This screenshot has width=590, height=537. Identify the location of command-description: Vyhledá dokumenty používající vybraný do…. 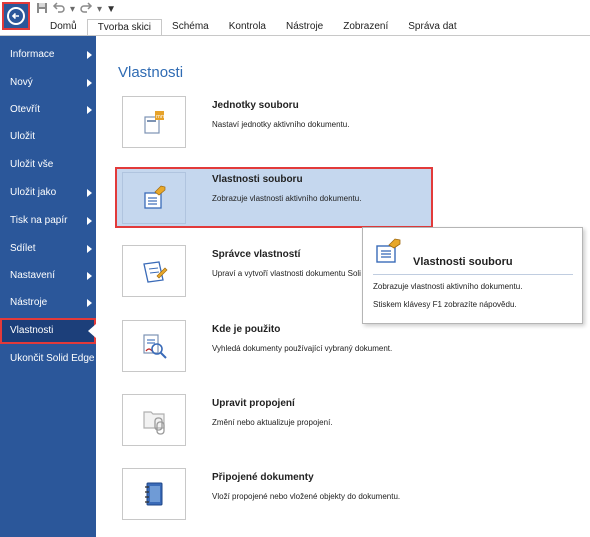
(302, 348).